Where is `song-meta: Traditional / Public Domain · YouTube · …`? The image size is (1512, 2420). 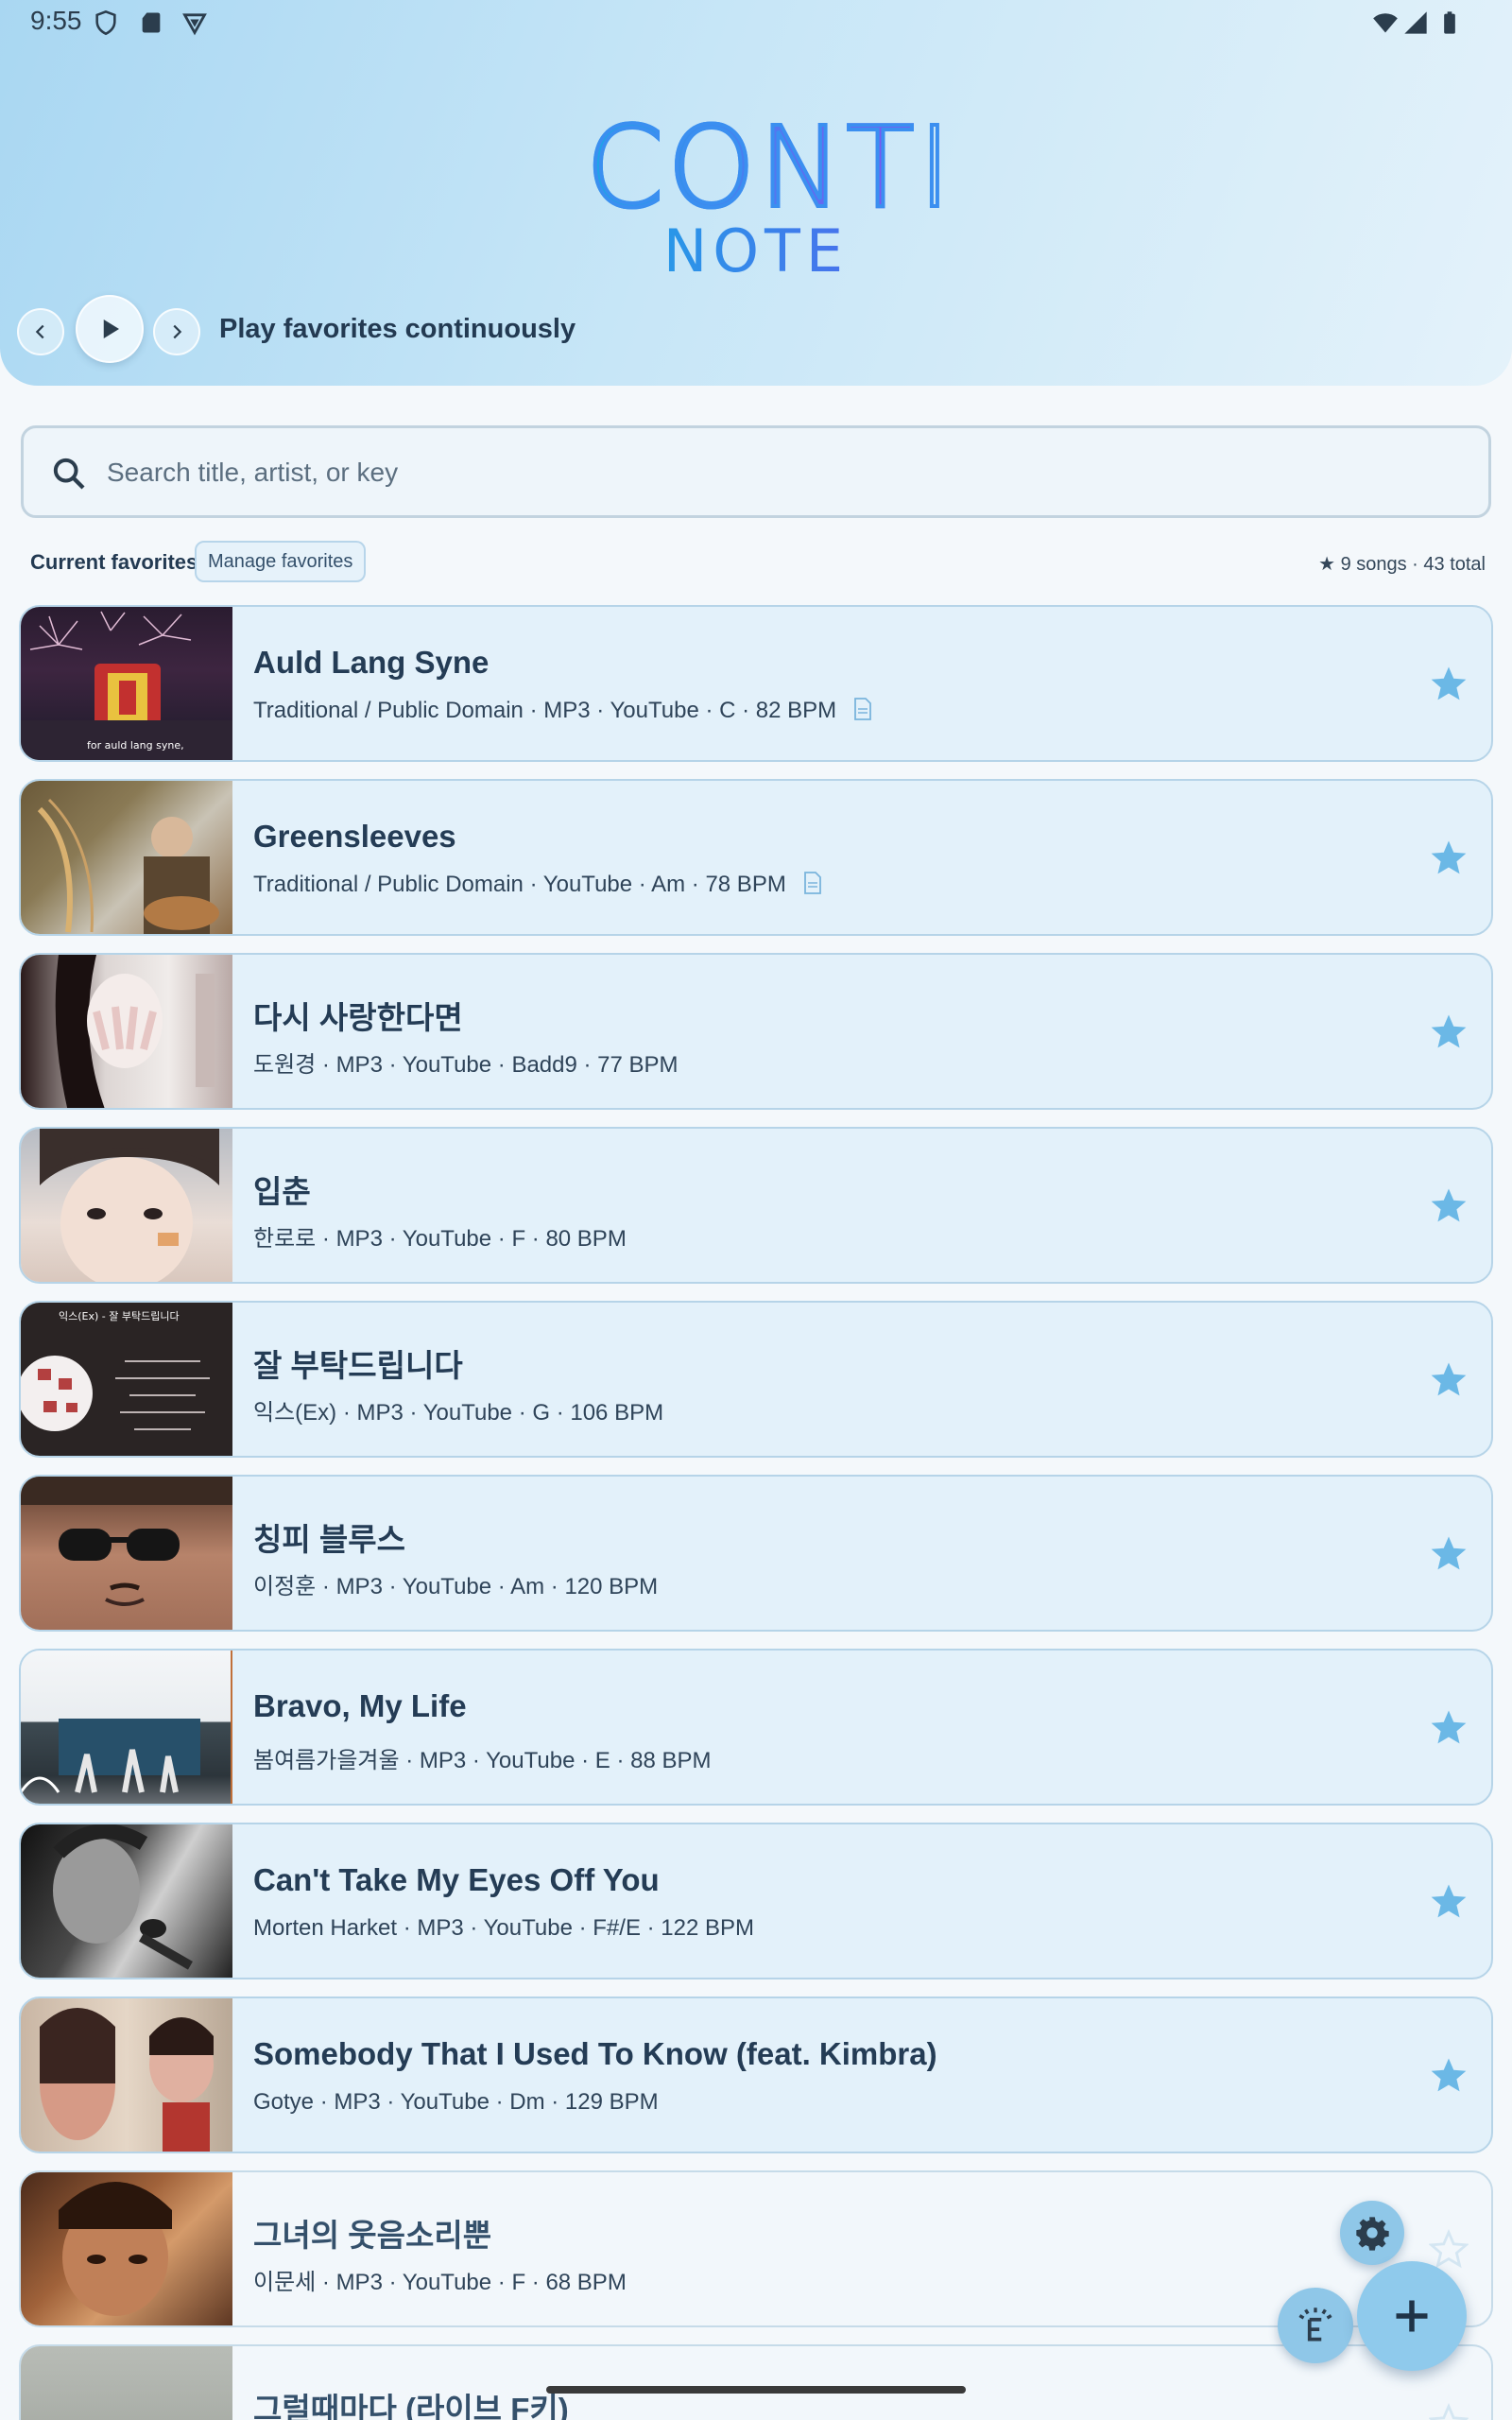
song-meta: Traditional / Public Domain · YouTube · … is located at coordinates (537, 885).